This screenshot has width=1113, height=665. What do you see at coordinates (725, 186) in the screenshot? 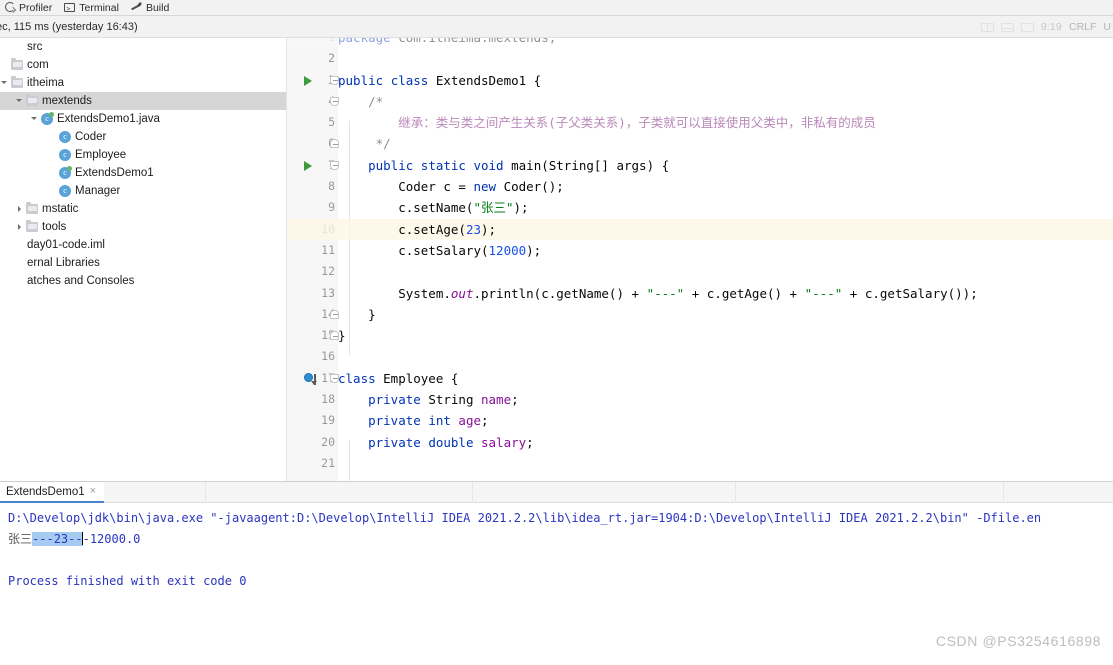
I see `code-line: Coder c = new Coder();` at bounding box center [725, 186].